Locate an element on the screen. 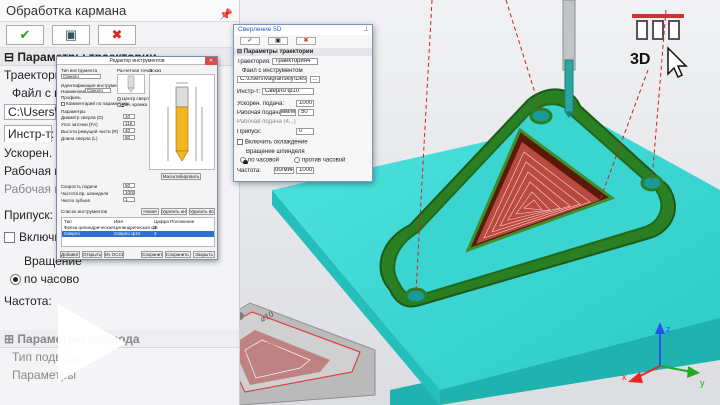 Image resolution: width=720 pixels, height=405 pixels. rotation-label: Вращение шпинделя is located at coordinates (275, 152).